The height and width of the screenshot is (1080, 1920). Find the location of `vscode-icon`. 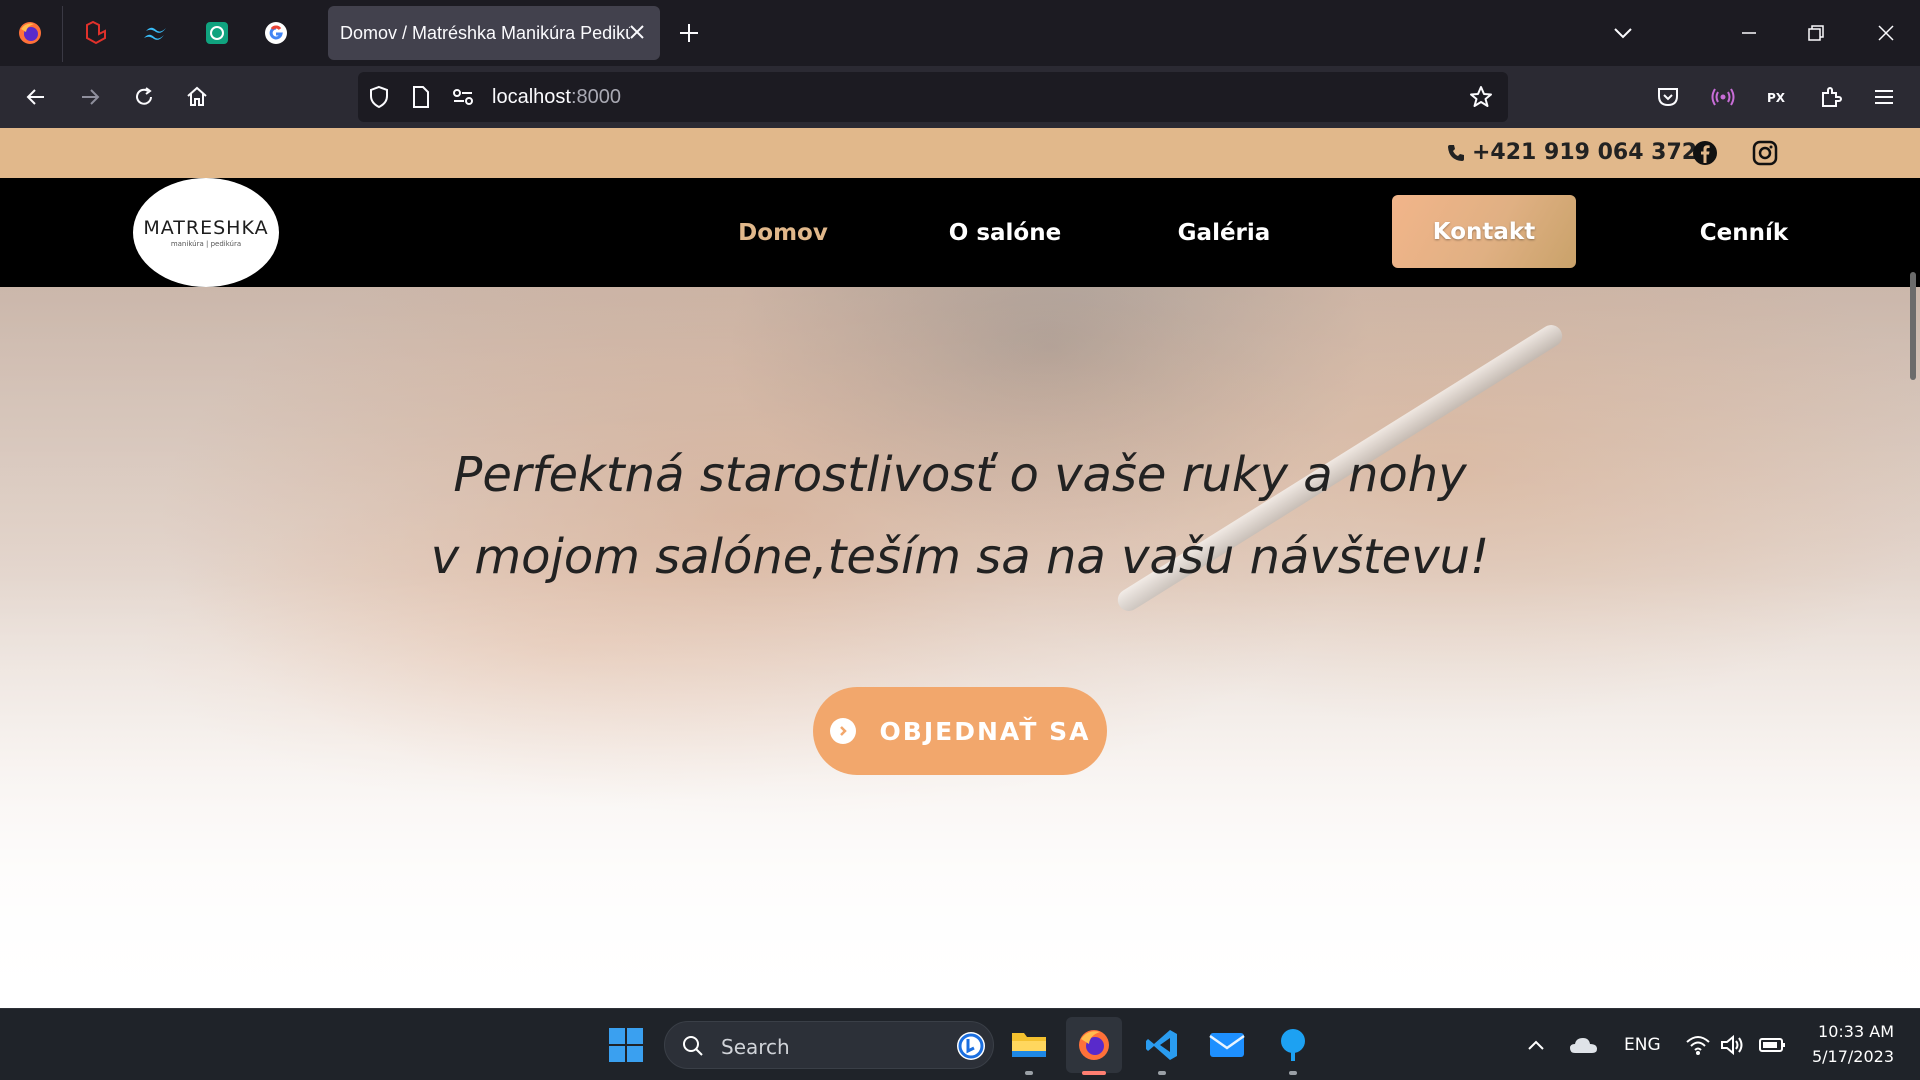

vscode-icon is located at coordinates (1162, 1045).